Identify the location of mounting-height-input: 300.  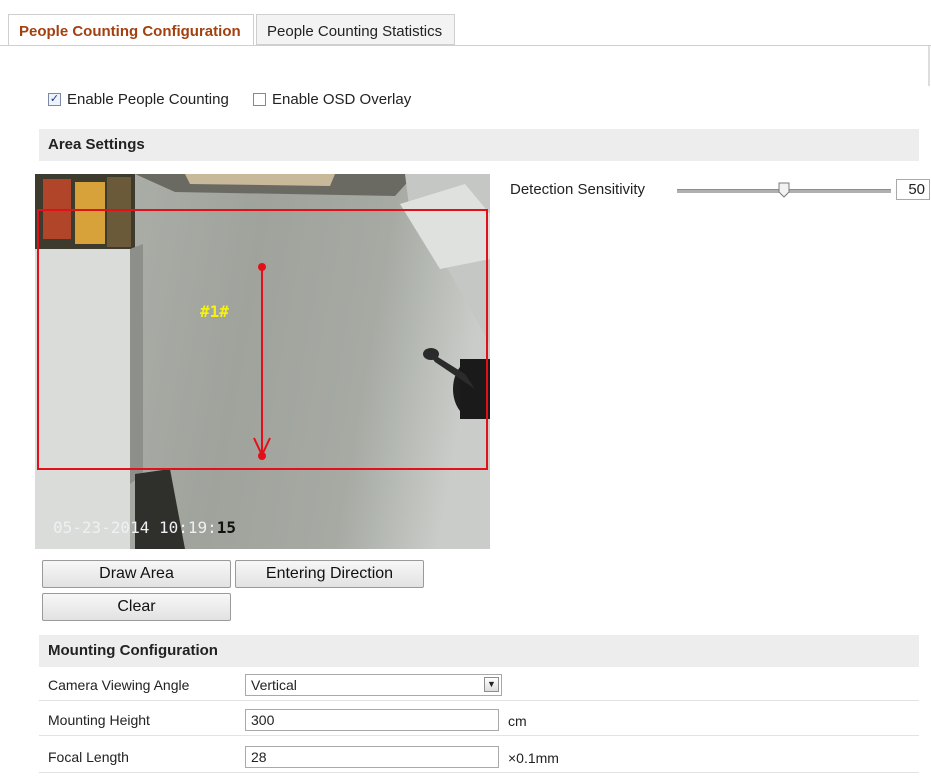
(372, 720).